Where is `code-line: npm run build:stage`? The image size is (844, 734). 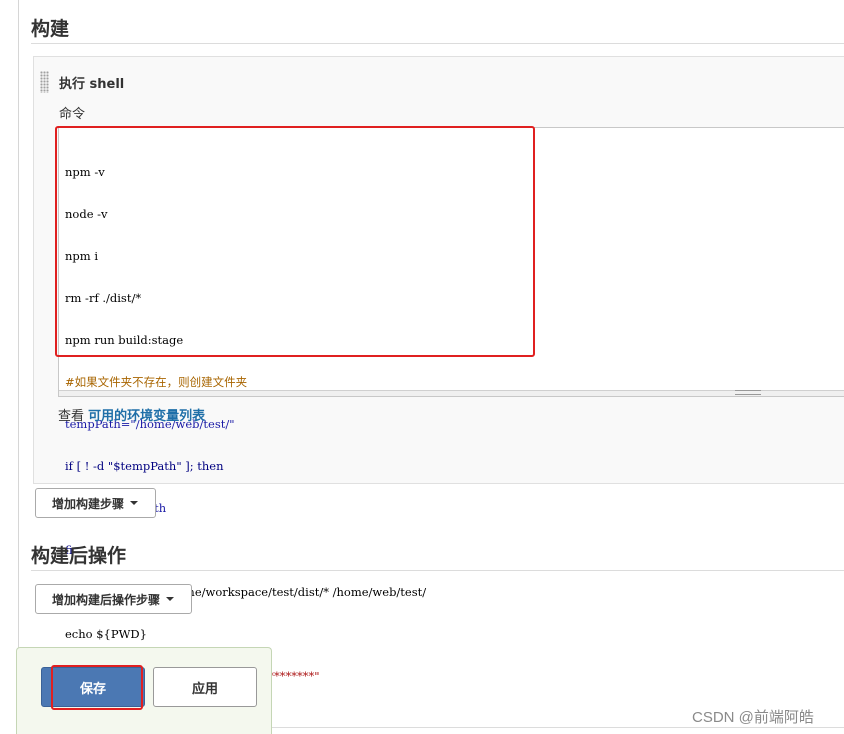 code-line: npm run build:stage is located at coordinates (124, 340).